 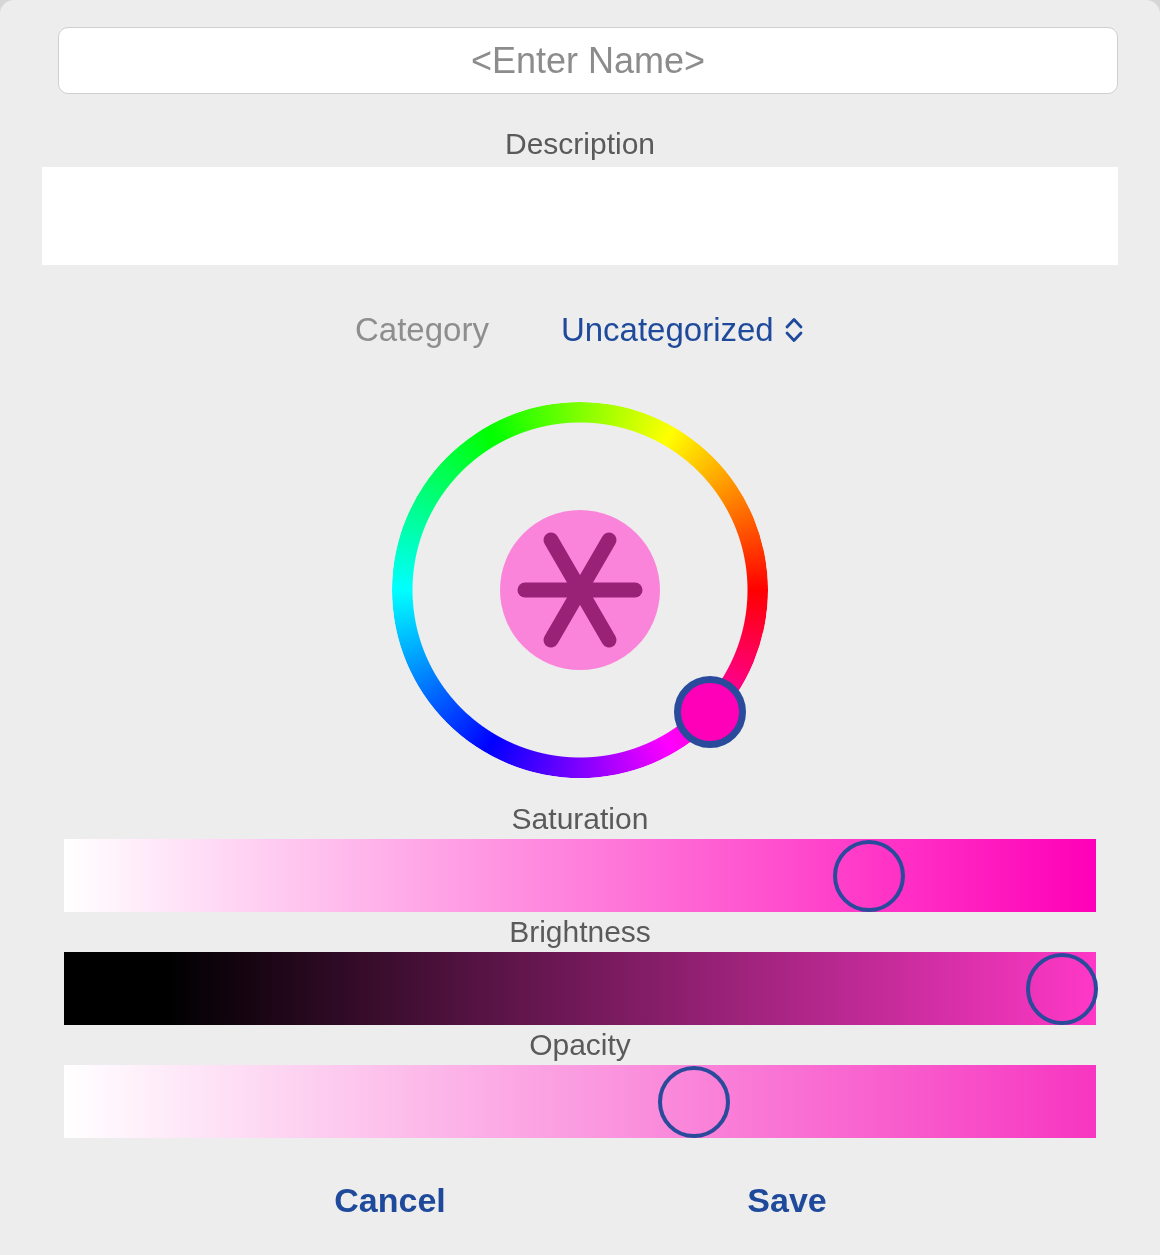 I want to click on save-button: Save, so click(x=787, y=1200).